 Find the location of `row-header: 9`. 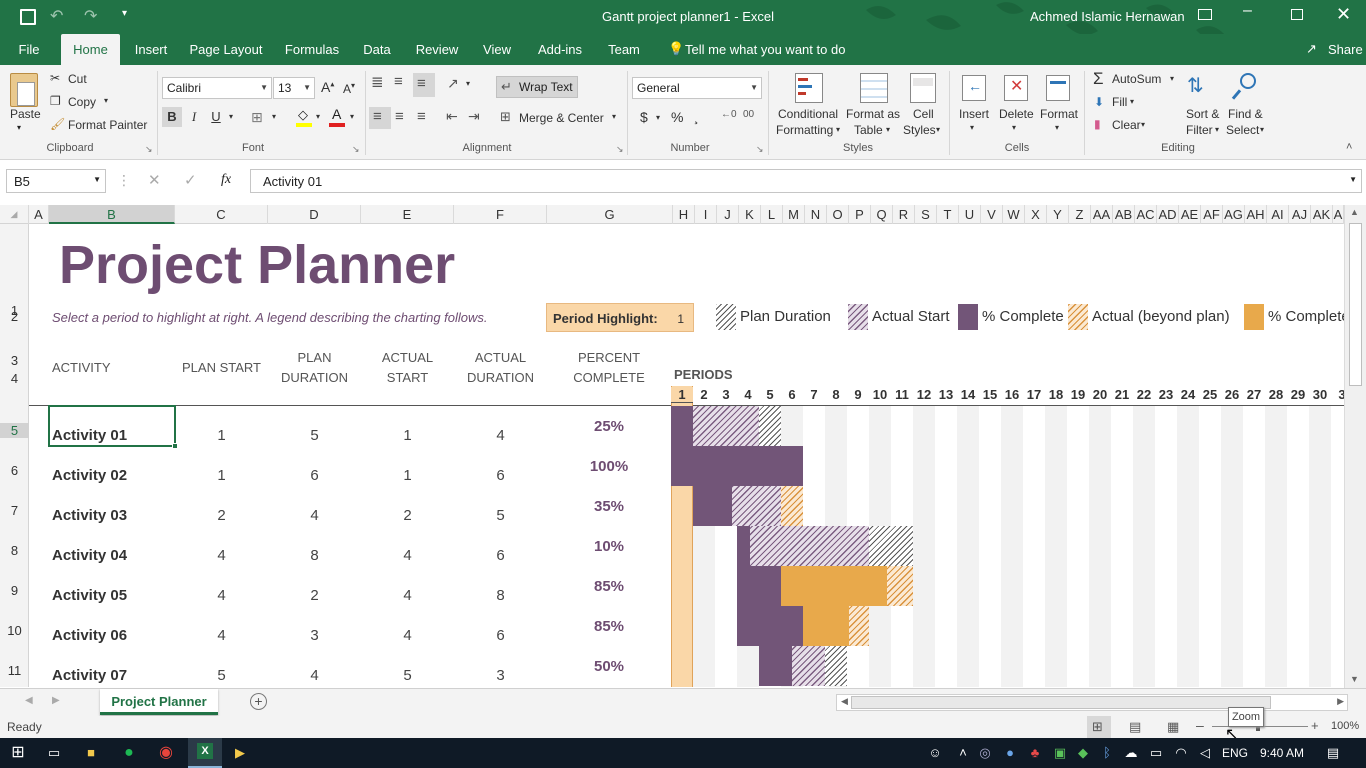

row-header: 9 is located at coordinates (14, 590).